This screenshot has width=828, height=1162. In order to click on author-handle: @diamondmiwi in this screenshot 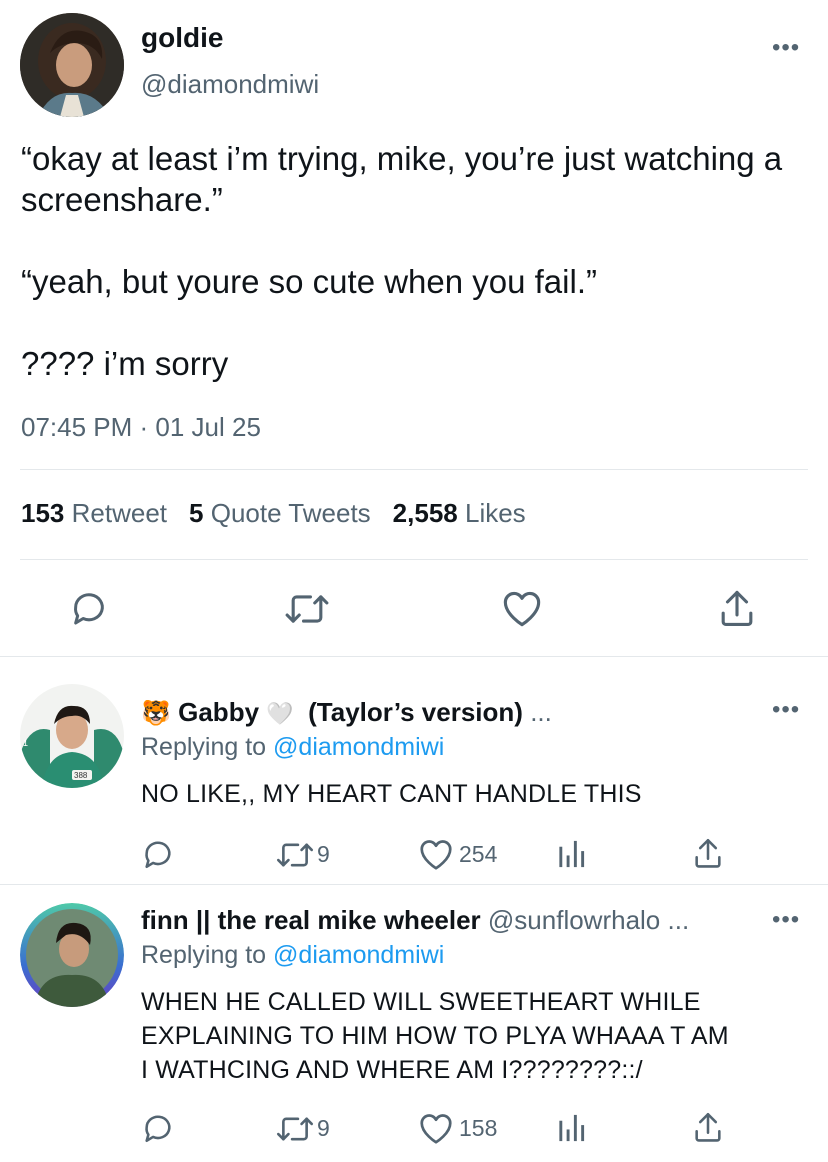, I will do `click(230, 84)`.